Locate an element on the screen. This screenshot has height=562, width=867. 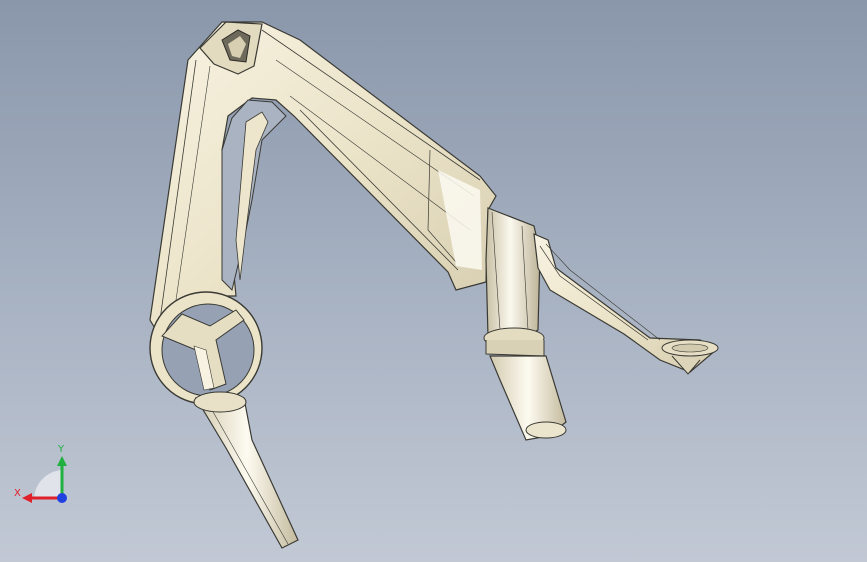
x-axis-label: X is located at coordinates (17, 493).